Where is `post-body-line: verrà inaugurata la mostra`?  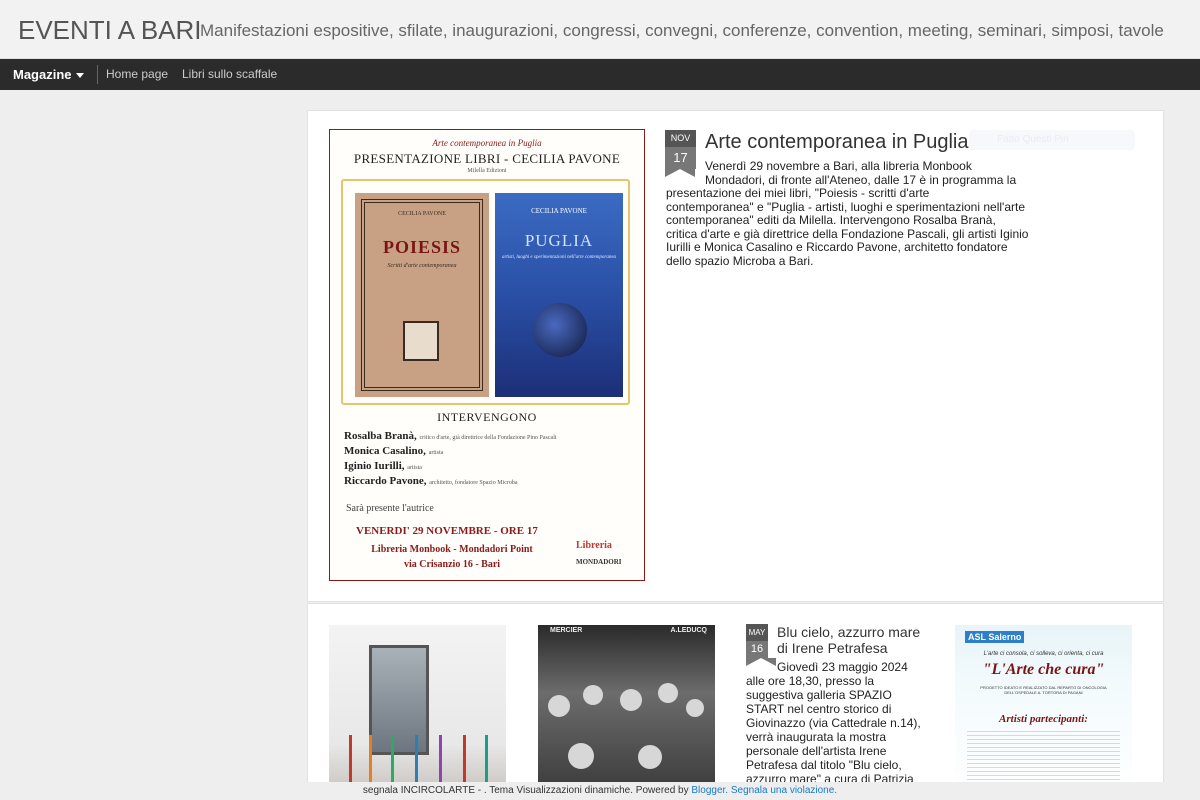
post-body-line: verrà inaugurata la mostra is located at coordinates (816, 737).